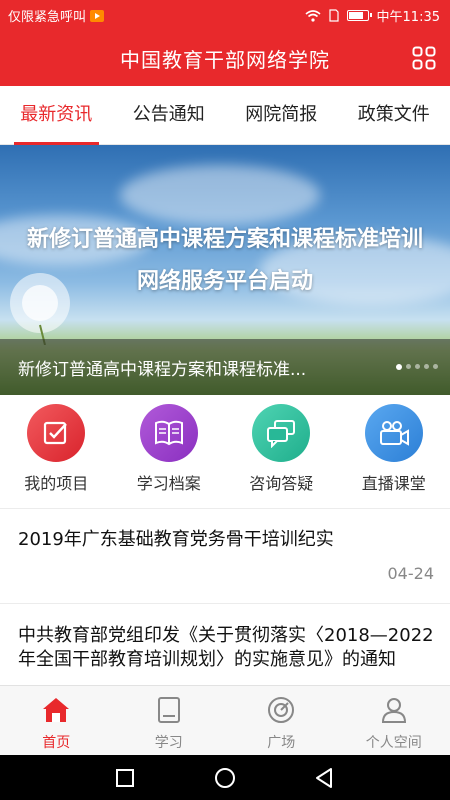 The height and width of the screenshot is (800, 450). Describe the element at coordinates (393, 743) in the screenshot. I see `nav-personal-space-label: 个人空间` at that location.